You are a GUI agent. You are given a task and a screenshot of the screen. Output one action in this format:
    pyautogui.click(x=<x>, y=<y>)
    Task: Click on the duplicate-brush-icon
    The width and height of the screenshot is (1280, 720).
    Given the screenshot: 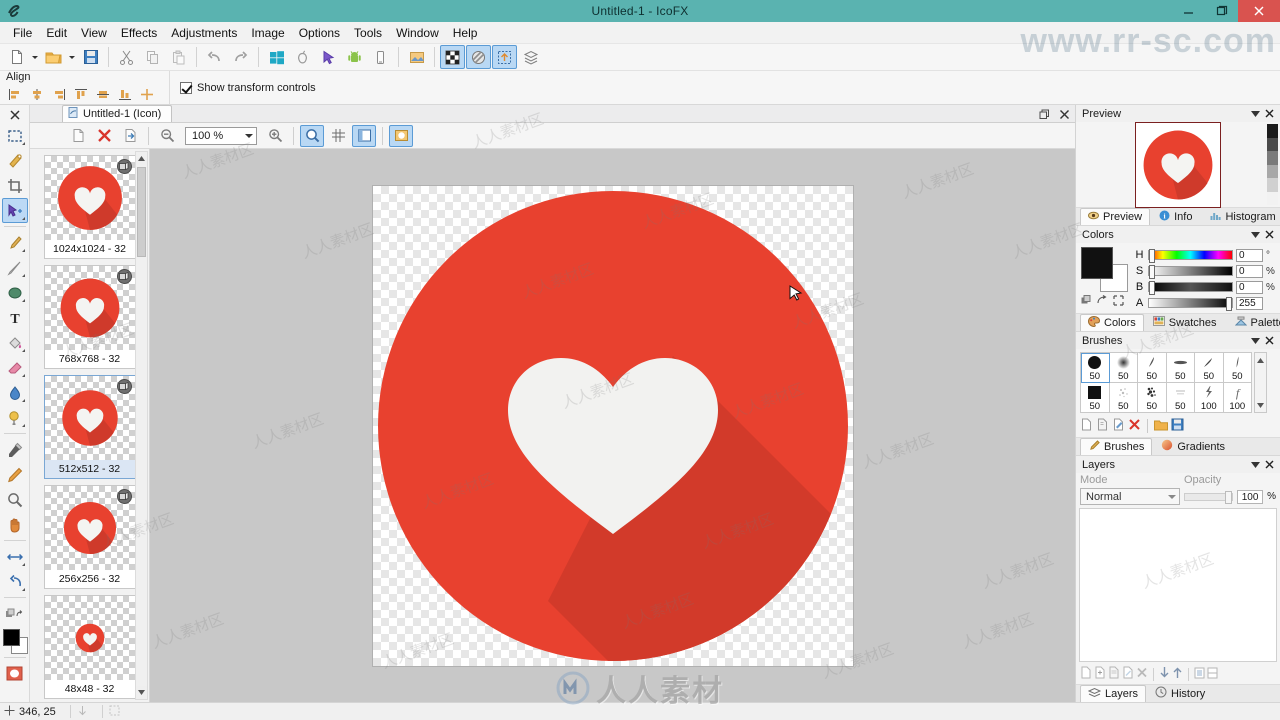 What is the action you would take?
    pyautogui.click(x=1102, y=426)
    